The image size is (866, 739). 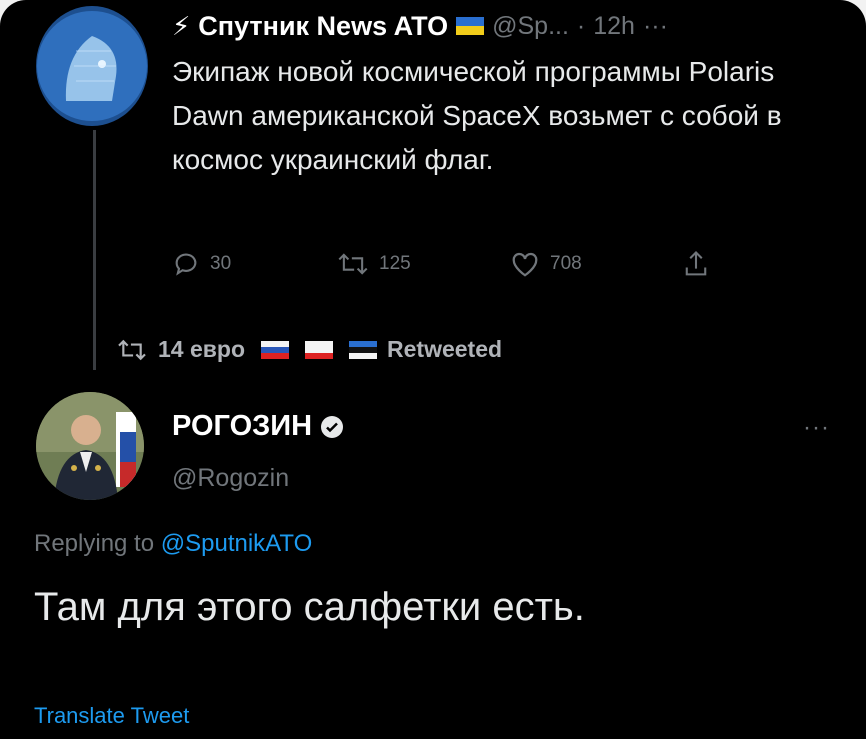 I want to click on timestamp: 12h, so click(x=614, y=26).